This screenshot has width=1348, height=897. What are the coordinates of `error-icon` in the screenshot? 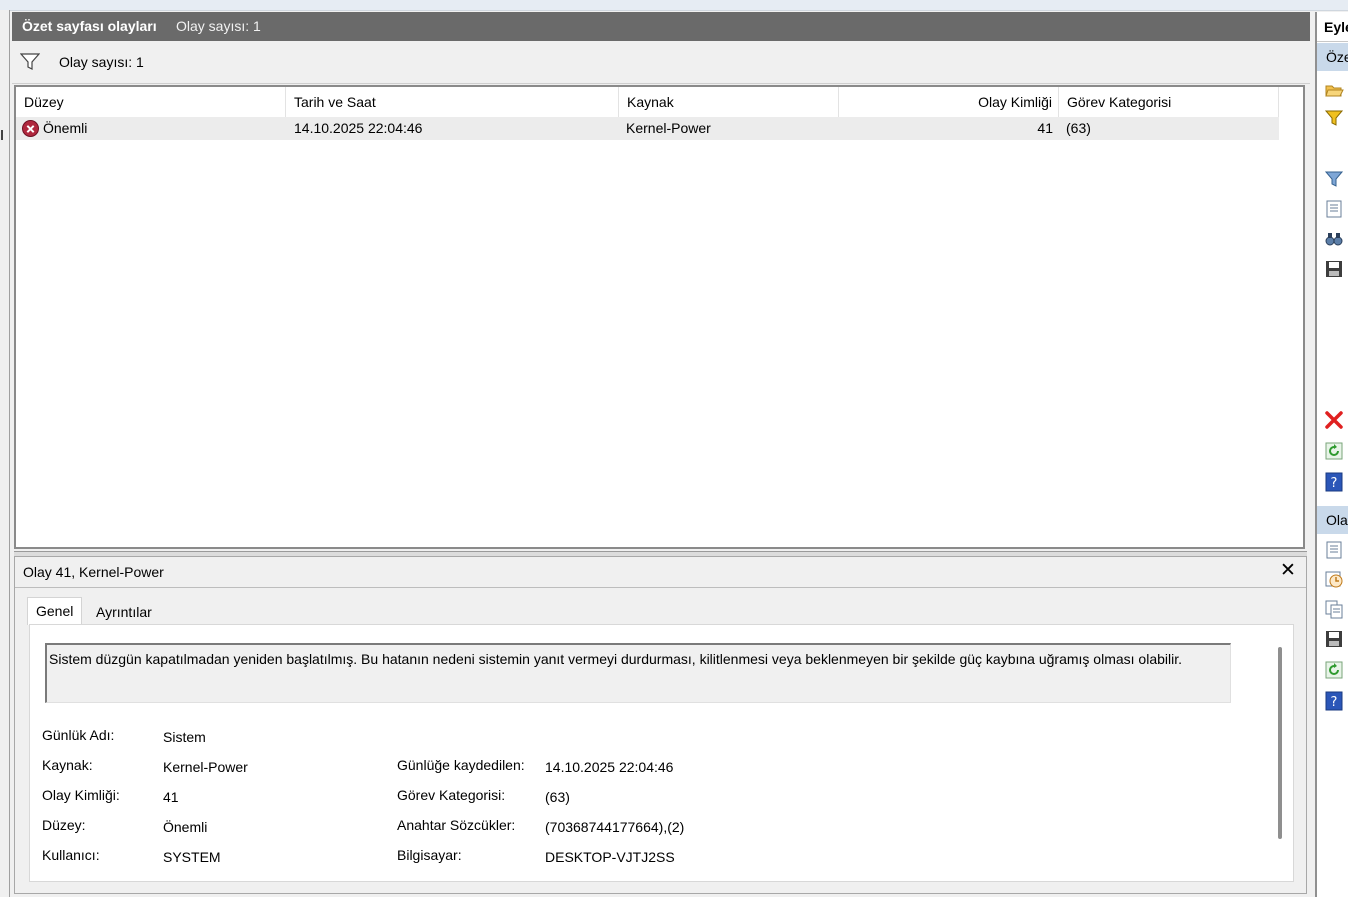 It's located at (30, 128).